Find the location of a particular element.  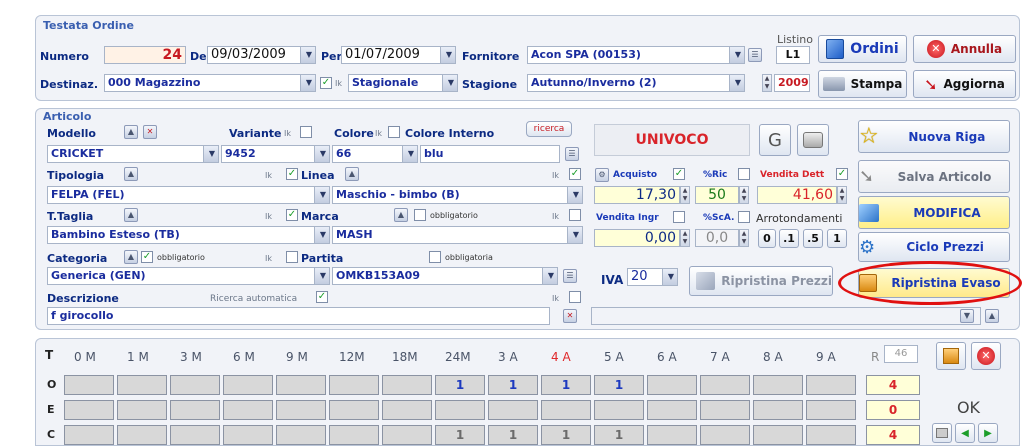

partita-select: OMKB153A09 ▼ is located at coordinates (445, 276).